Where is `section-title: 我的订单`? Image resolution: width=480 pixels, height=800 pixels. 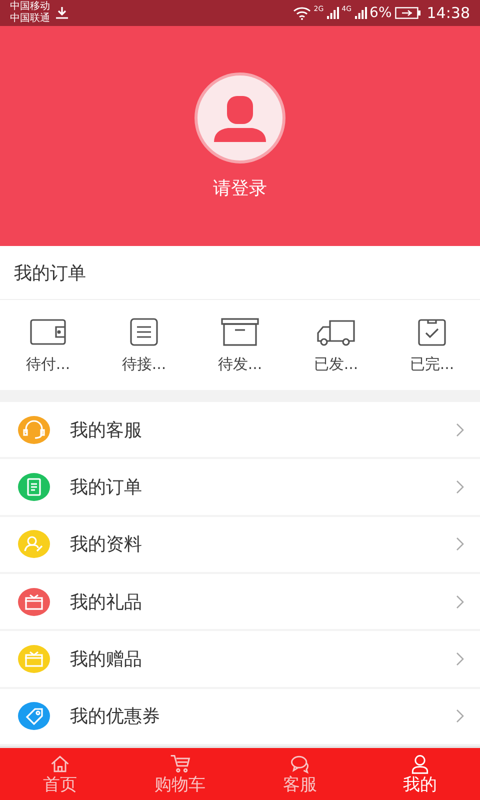
section-title: 我的订单 is located at coordinates (240, 273).